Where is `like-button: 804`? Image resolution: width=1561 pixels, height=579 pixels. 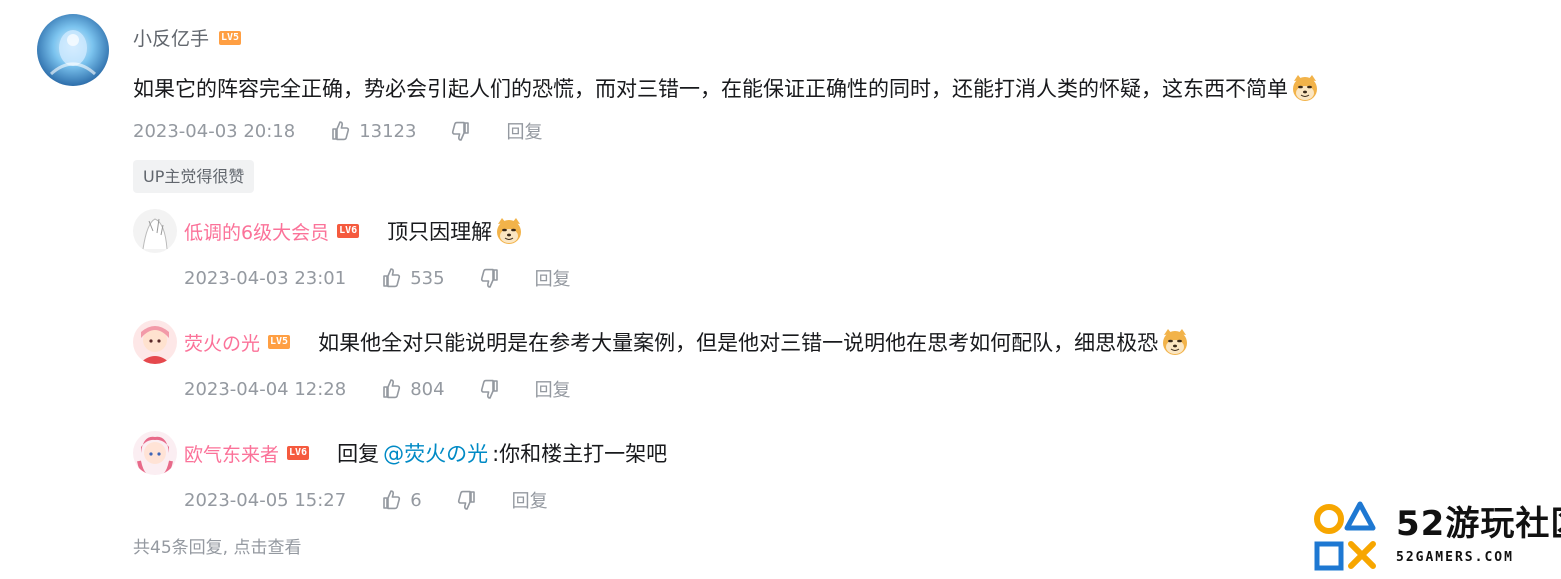 like-button: 804 is located at coordinates (412, 389).